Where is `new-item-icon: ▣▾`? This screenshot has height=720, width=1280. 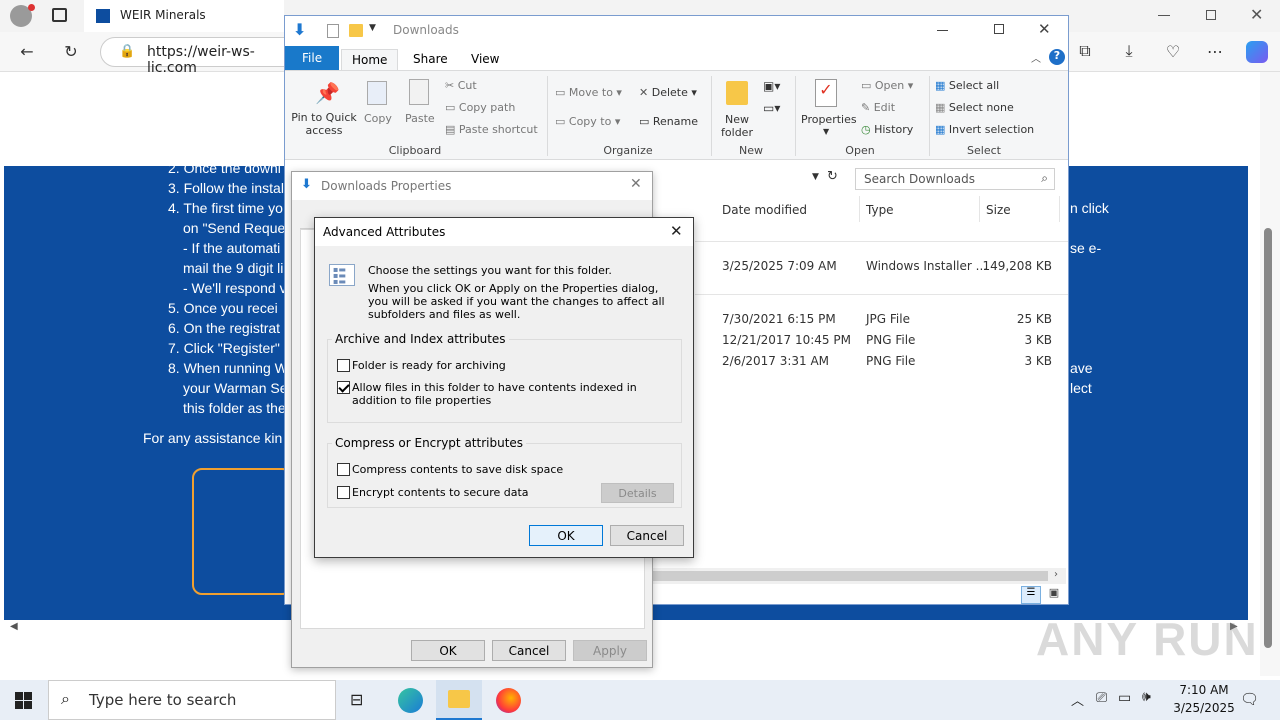 new-item-icon: ▣▾ is located at coordinates (771, 86).